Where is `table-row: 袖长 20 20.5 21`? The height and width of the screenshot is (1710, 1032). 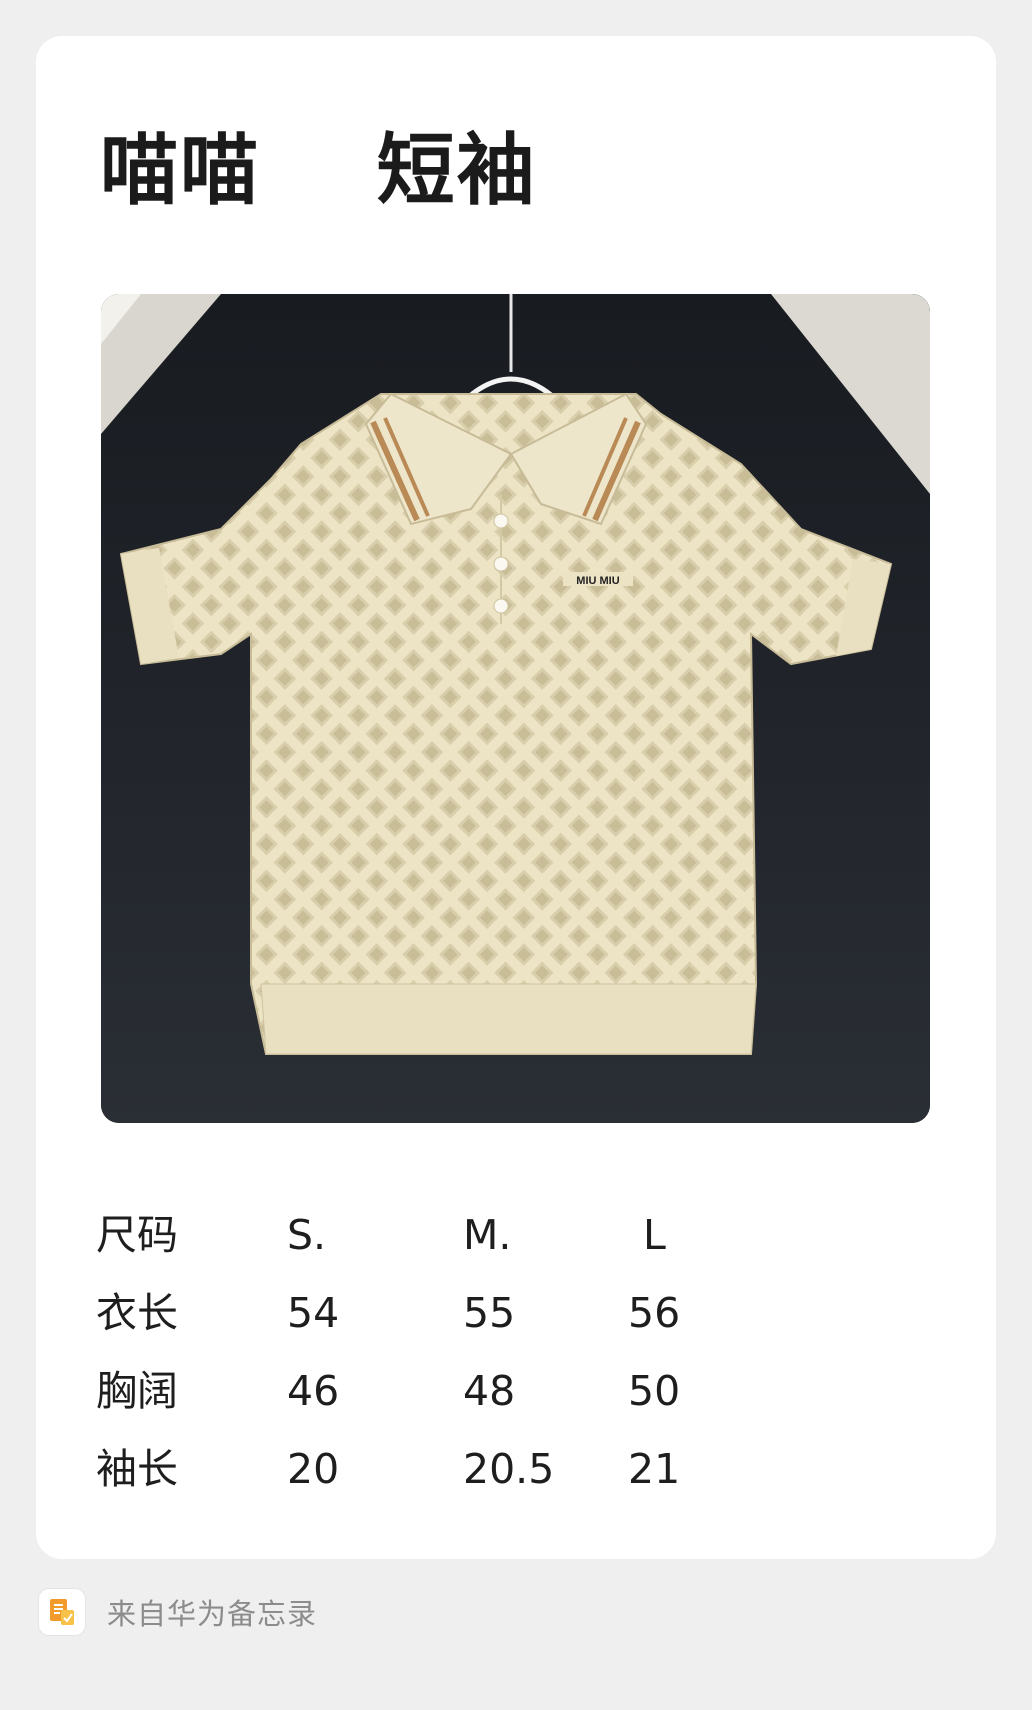 table-row: 袖长 20 20.5 21 is located at coordinates (446, 1469).